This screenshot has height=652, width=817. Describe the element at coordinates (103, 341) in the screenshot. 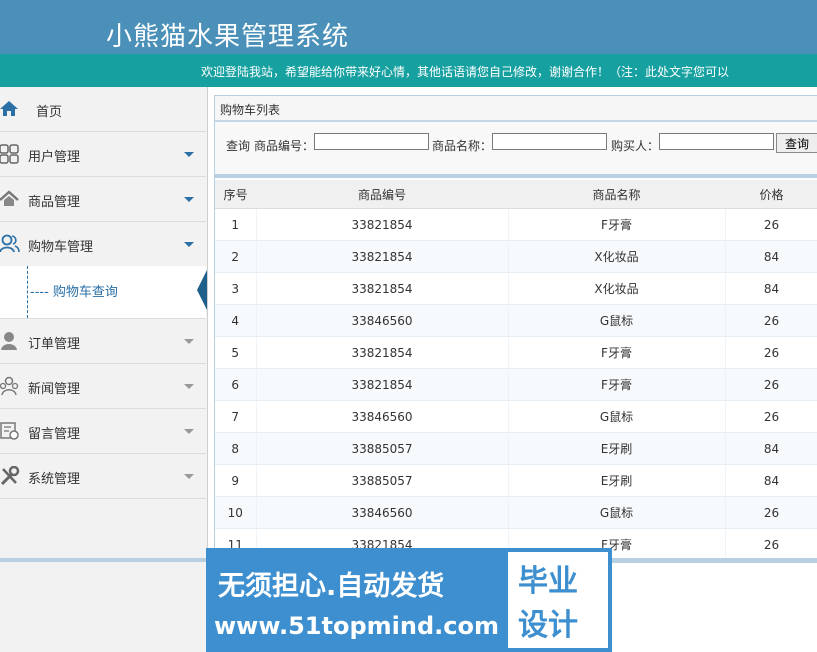

I see `sidebar-item-orders: 订单管理` at that location.